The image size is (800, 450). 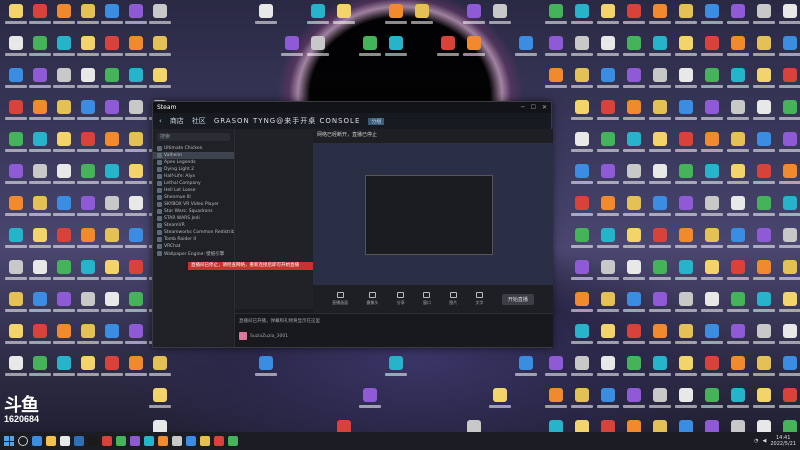 I want to click on game-list-item: Shenmue III, so click(x=193, y=197).